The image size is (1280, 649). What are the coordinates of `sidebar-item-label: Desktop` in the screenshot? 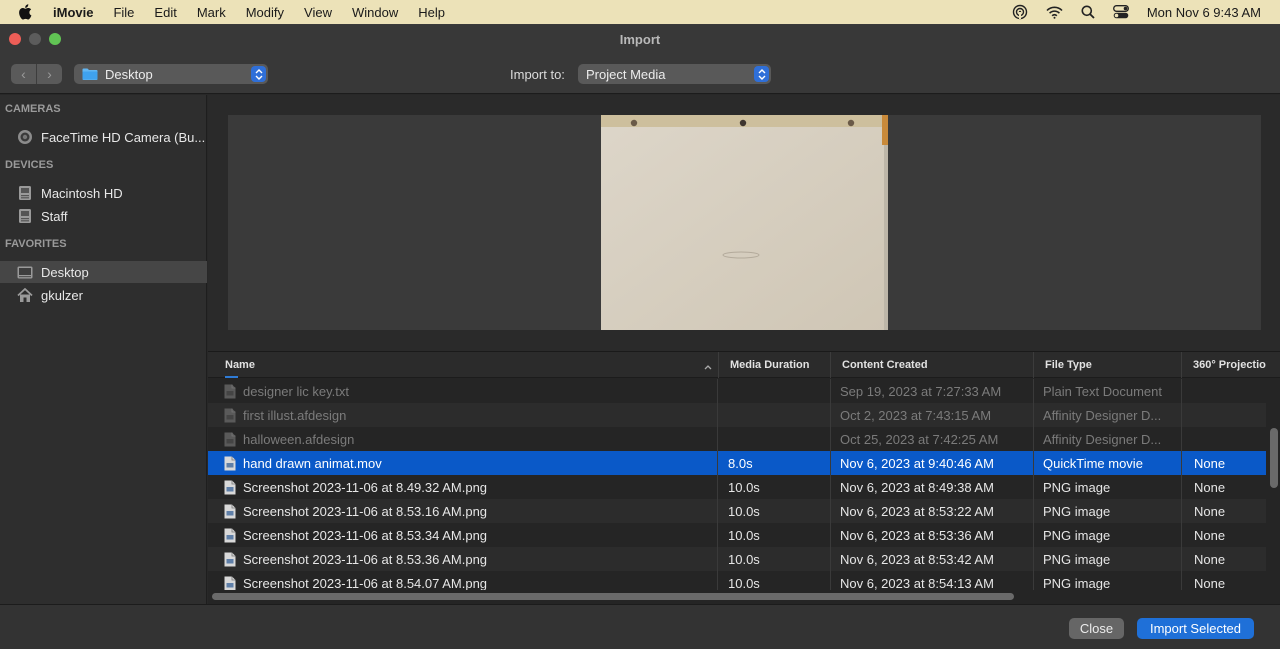 It's located at (65, 272).